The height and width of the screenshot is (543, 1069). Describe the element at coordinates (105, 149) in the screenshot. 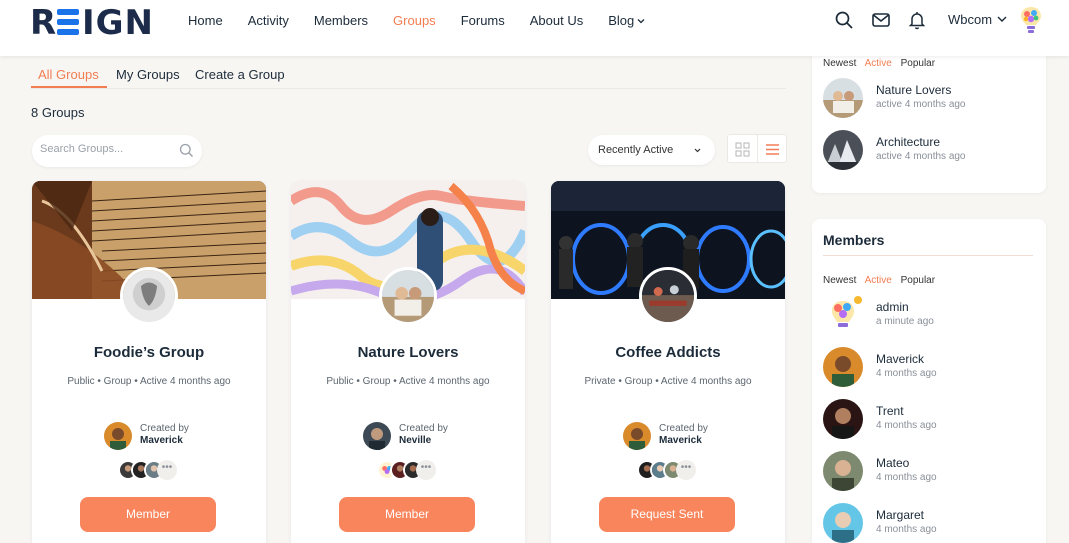

I see `search-input` at that location.